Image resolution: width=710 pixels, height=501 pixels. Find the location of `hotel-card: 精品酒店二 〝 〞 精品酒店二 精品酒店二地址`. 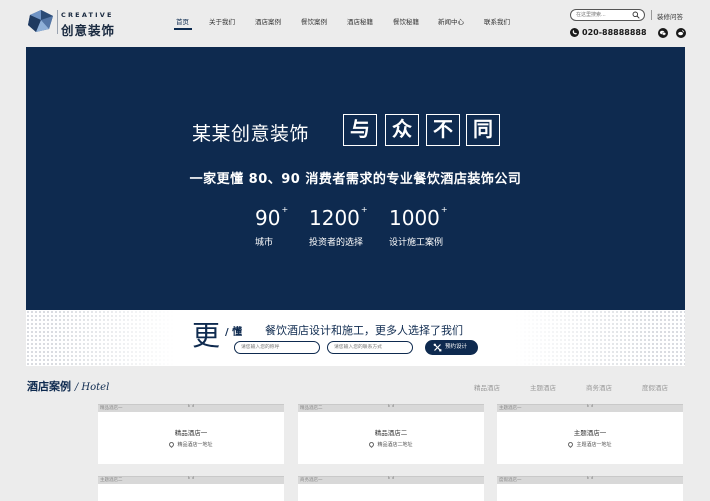

hotel-card: 精品酒店二 〝 〞 精品酒店二 精品酒店二地址 is located at coordinates (391, 434).